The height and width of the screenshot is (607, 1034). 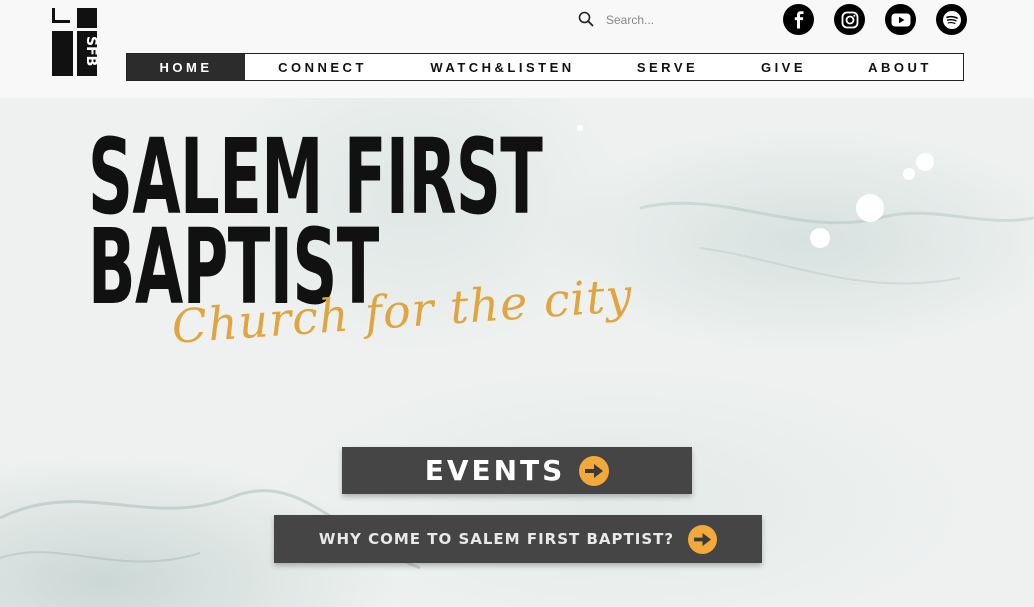 I want to click on sfb-logo-icon: SFB, so click(x=75, y=42).